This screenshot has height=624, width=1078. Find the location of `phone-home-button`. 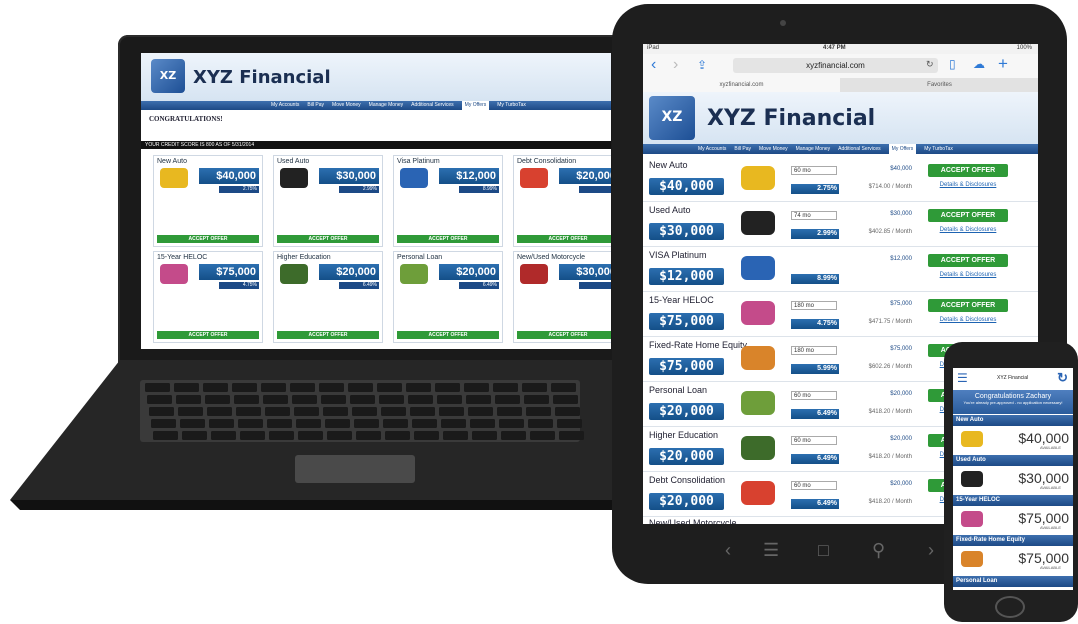

phone-home-button is located at coordinates (1010, 607).